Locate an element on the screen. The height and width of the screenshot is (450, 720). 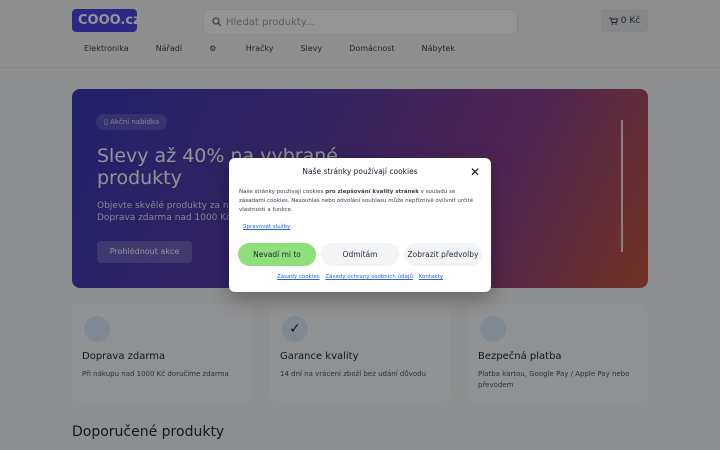
cookie-policy-link: Zásady cookies is located at coordinates (298, 277).